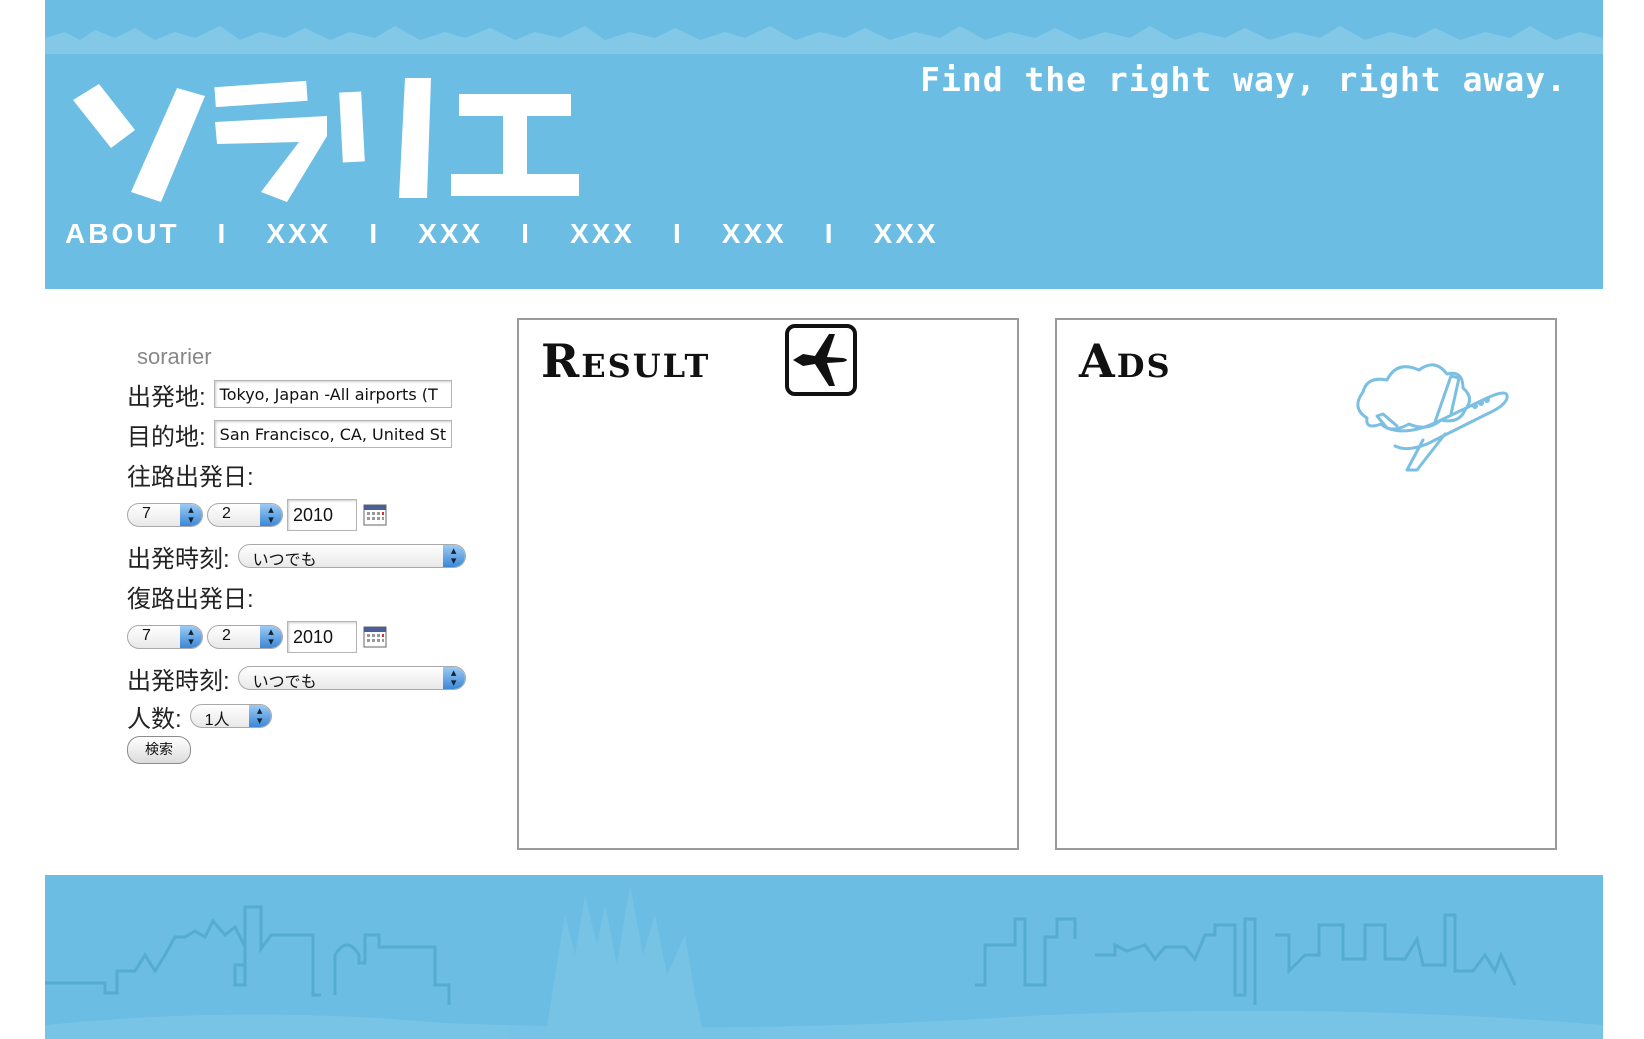  I want to click on ads-title: Ads, so click(1125, 361).